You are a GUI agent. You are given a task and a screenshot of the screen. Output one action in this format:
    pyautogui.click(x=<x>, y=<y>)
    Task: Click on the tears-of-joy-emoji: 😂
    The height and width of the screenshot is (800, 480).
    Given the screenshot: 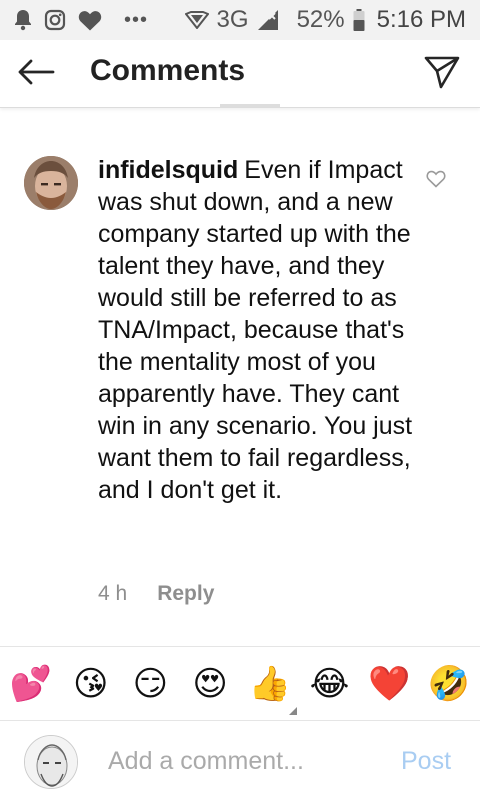 What is the action you would take?
    pyautogui.click(x=330, y=684)
    